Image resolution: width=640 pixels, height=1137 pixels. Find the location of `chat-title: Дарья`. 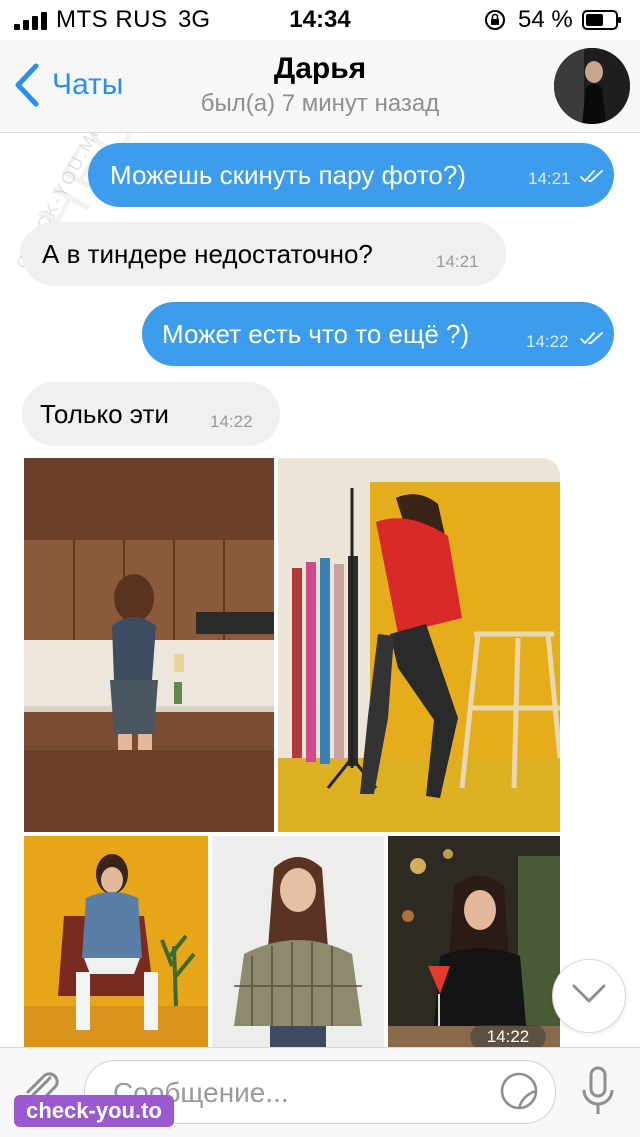

chat-title: Дарья is located at coordinates (320, 69).